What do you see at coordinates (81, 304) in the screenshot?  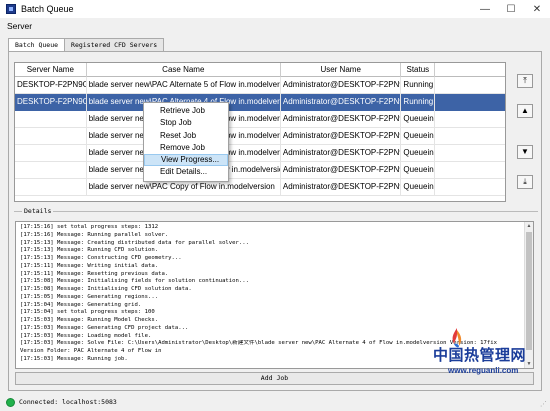 I see `log-line: [17:15:04] Message: Generating grid.` at bounding box center [81, 304].